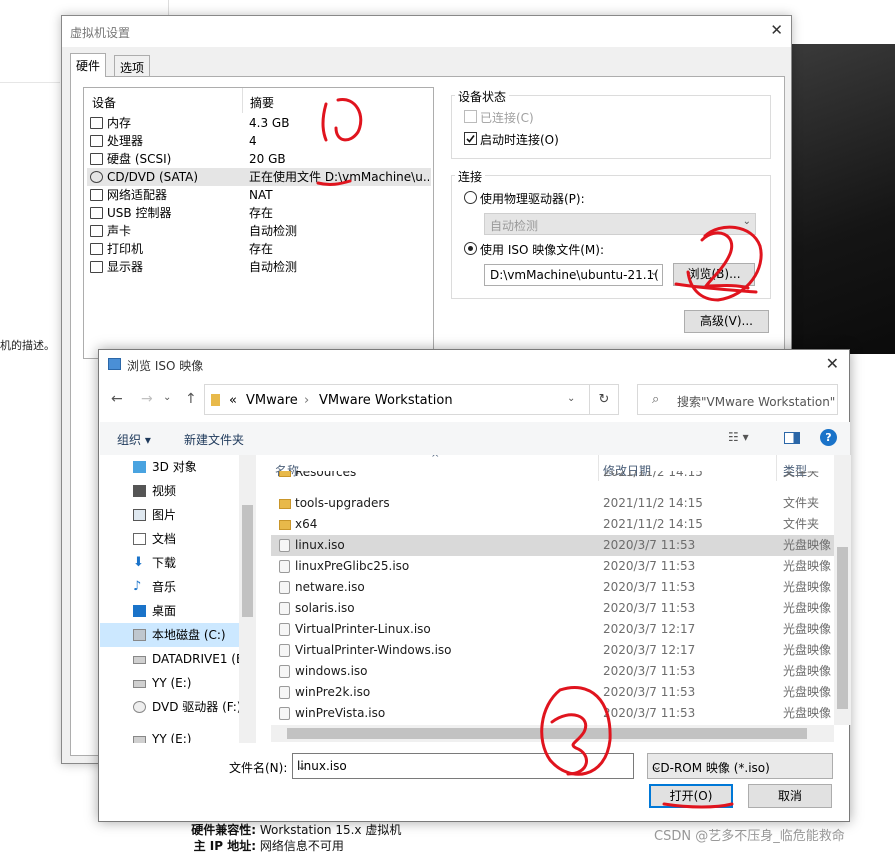 Image resolution: width=895 pixels, height=854 pixels. Describe the element at coordinates (88, 65) in the screenshot. I see `tab-hardware: 硬件` at that location.